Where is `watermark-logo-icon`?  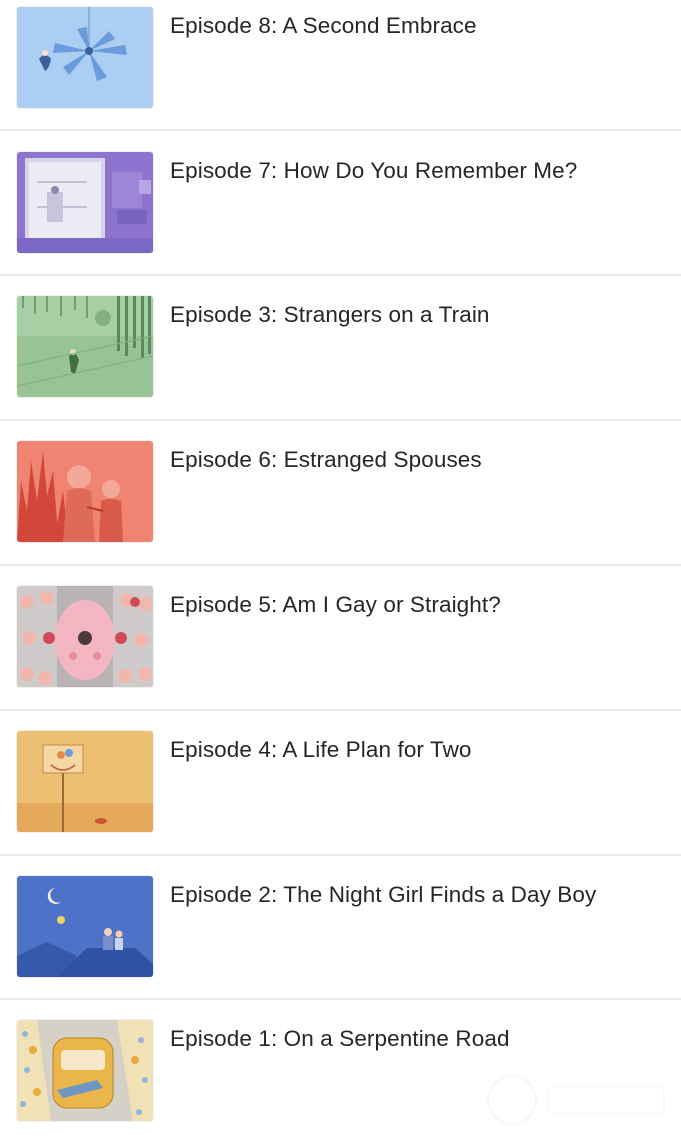 watermark-logo-icon is located at coordinates (576, 1100).